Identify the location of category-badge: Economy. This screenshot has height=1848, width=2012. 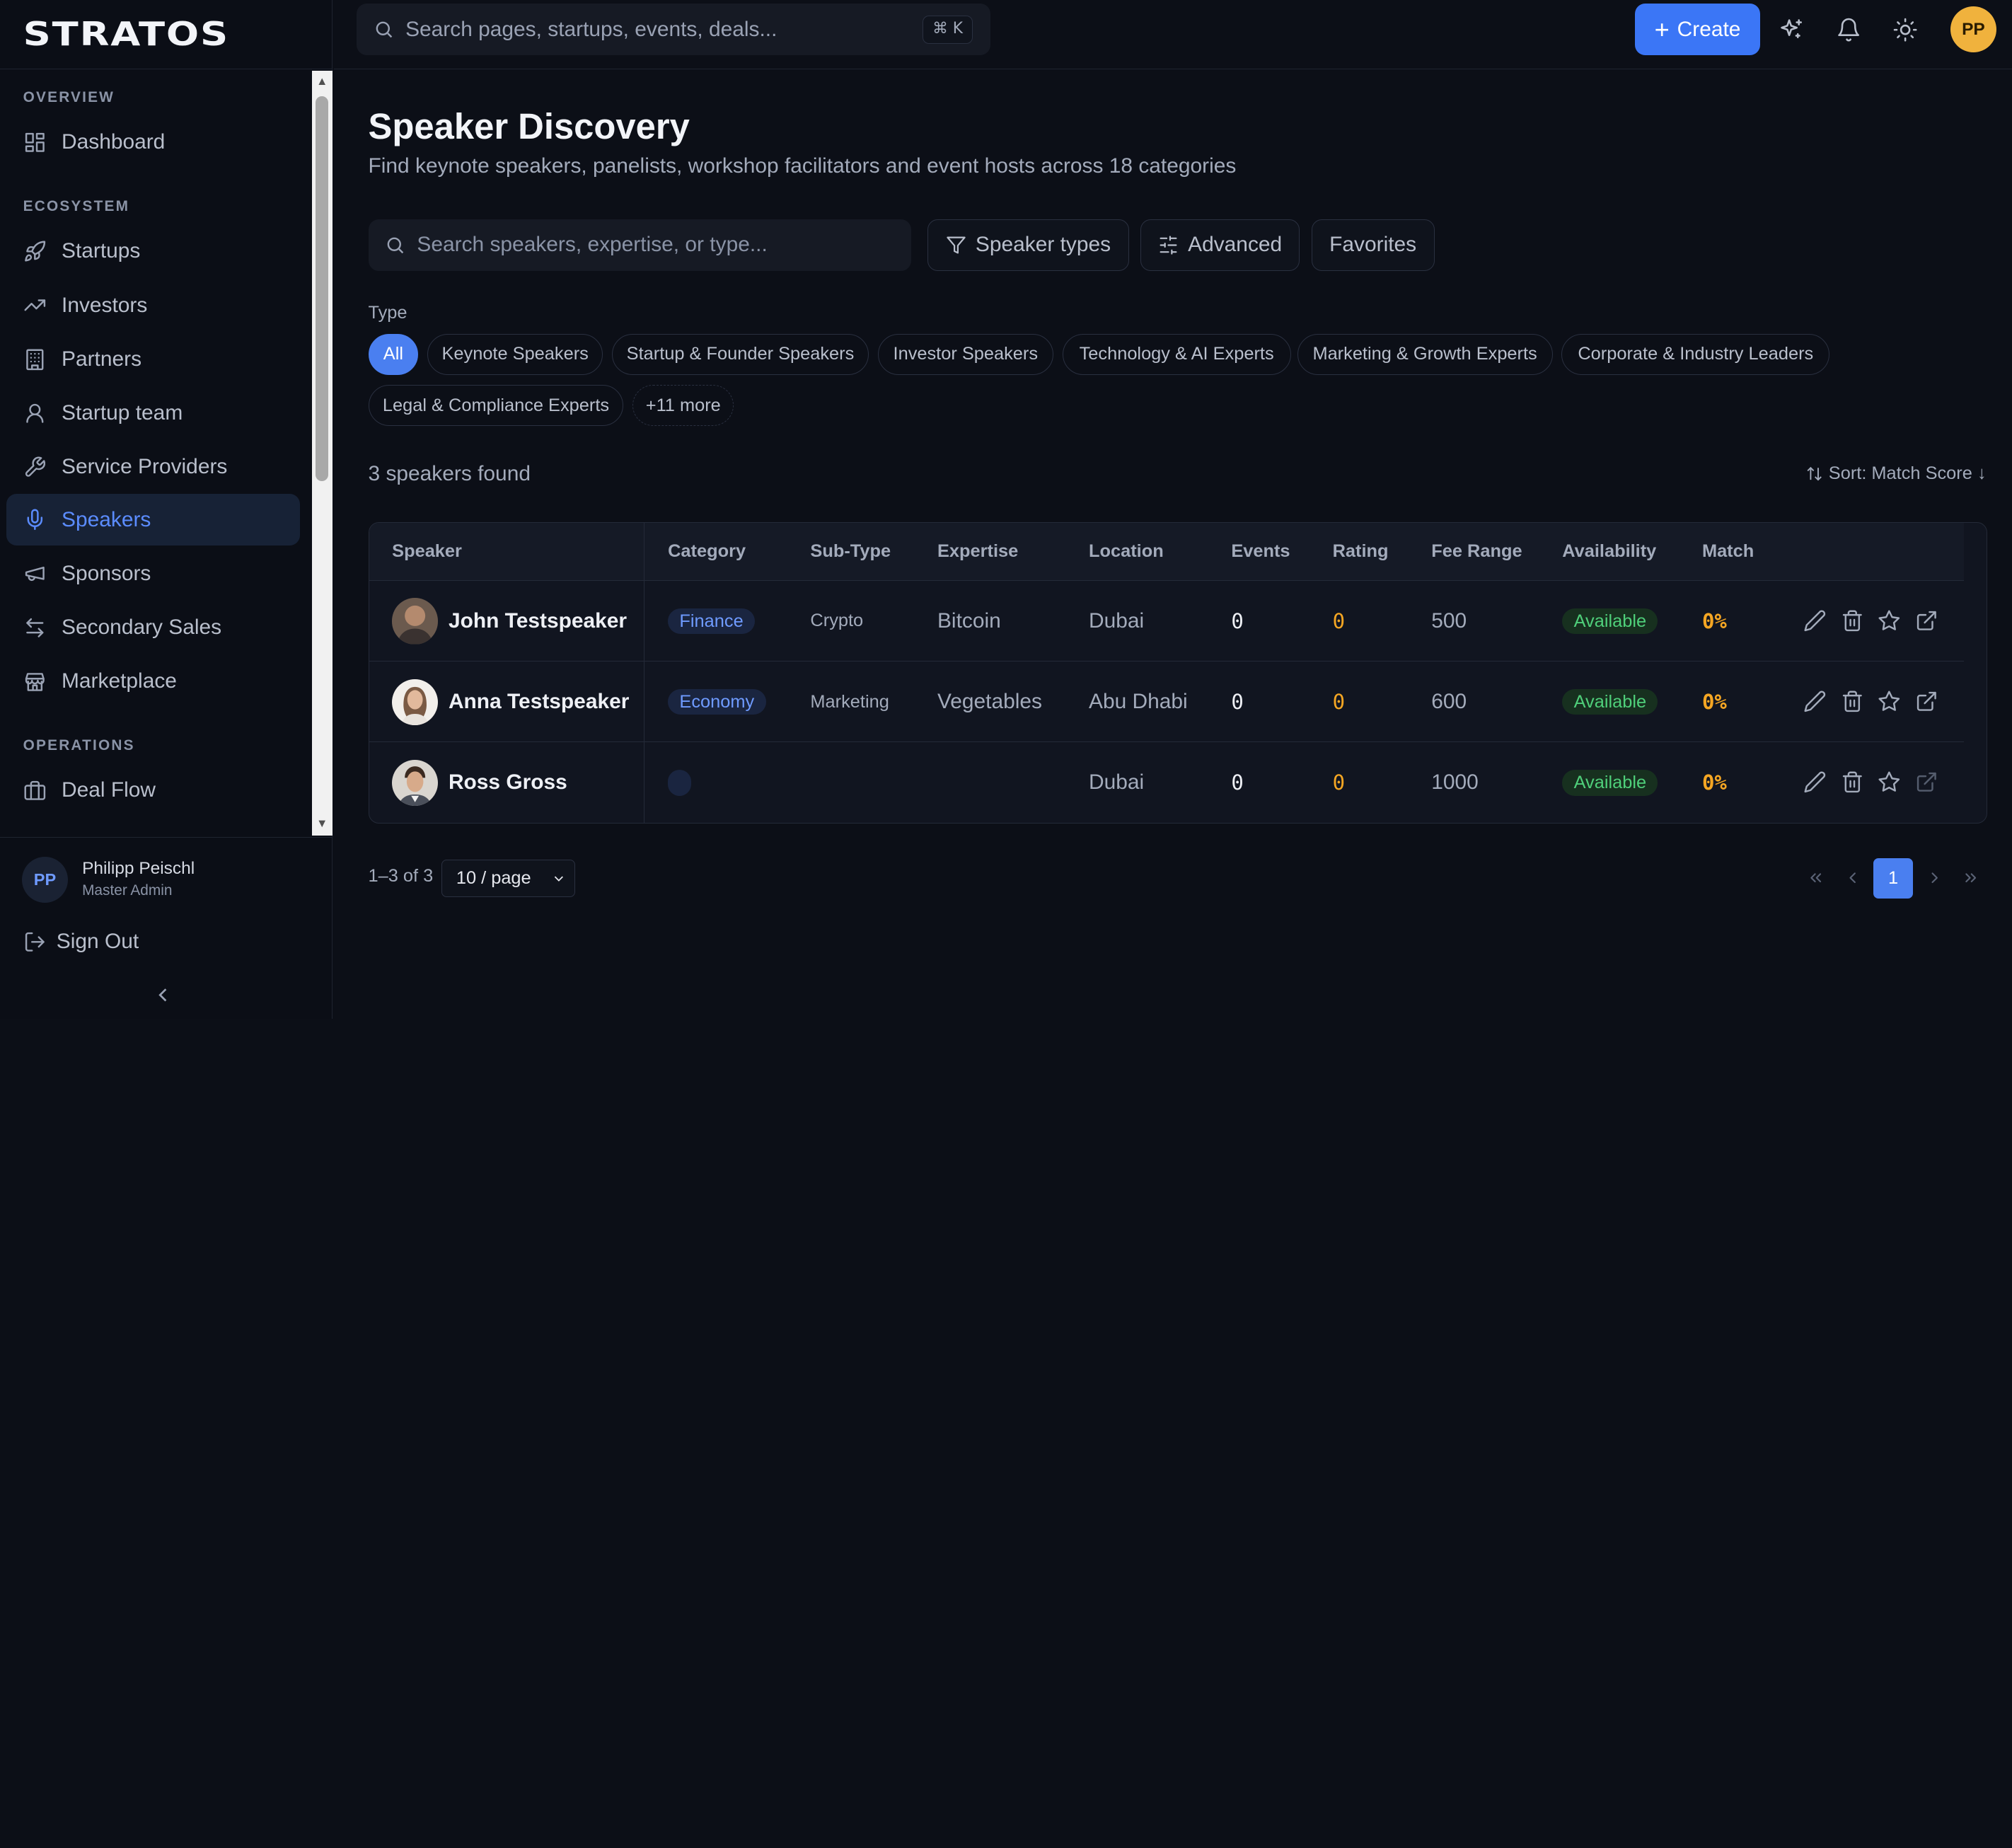
(717, 702).